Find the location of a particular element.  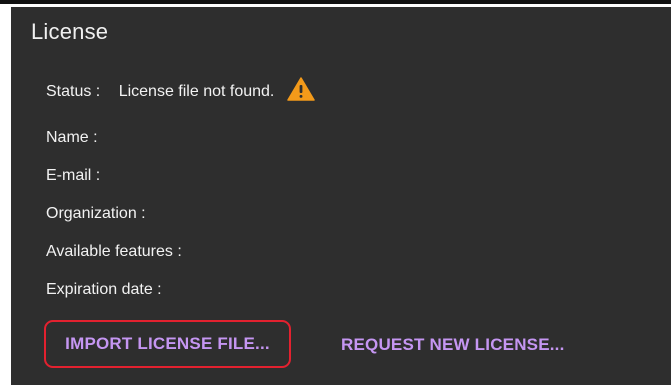

email-label: E-mail : is located at coordinates (73, 175).